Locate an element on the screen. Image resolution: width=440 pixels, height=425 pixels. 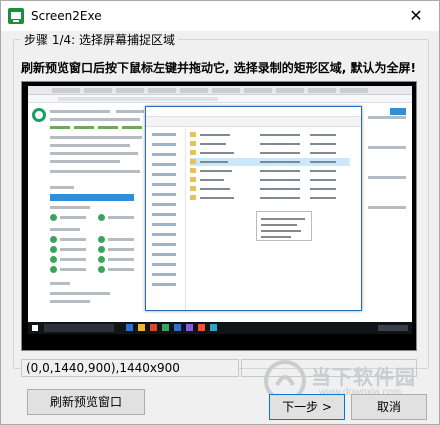
taskbar-thumbnail is located at coordinates (220, 328).